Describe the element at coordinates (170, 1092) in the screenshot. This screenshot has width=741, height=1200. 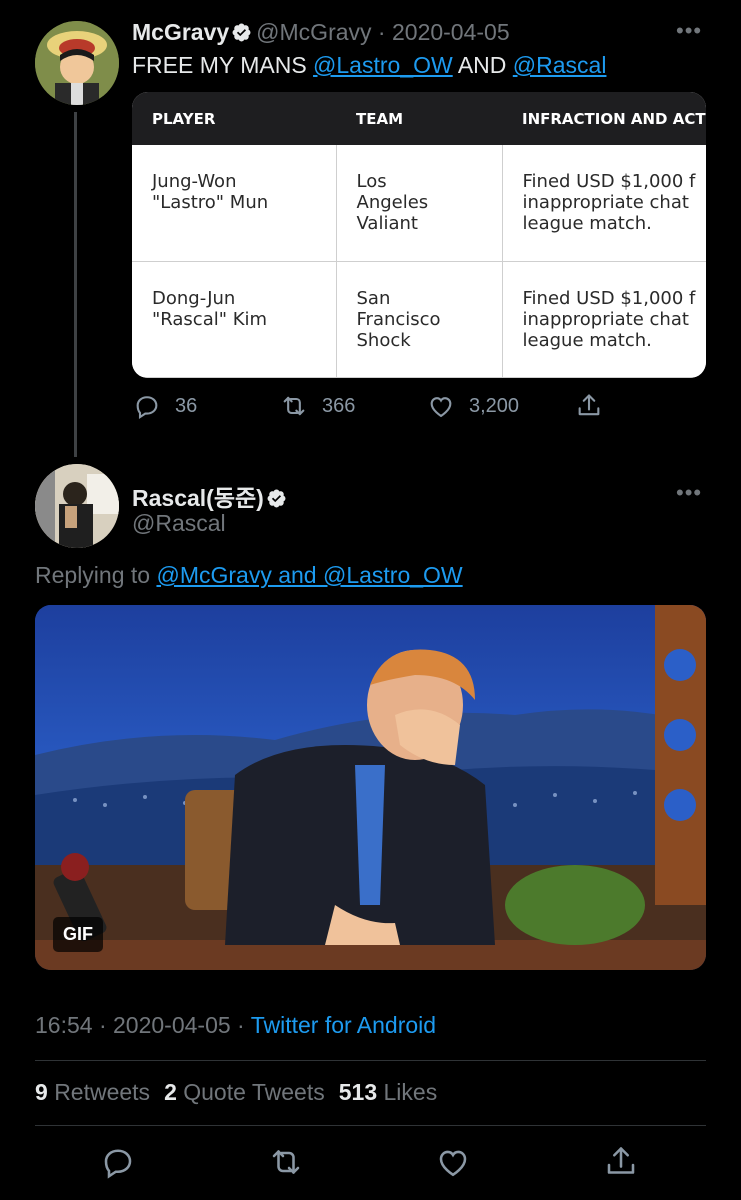
I see `quotes-count: 2` at that location.